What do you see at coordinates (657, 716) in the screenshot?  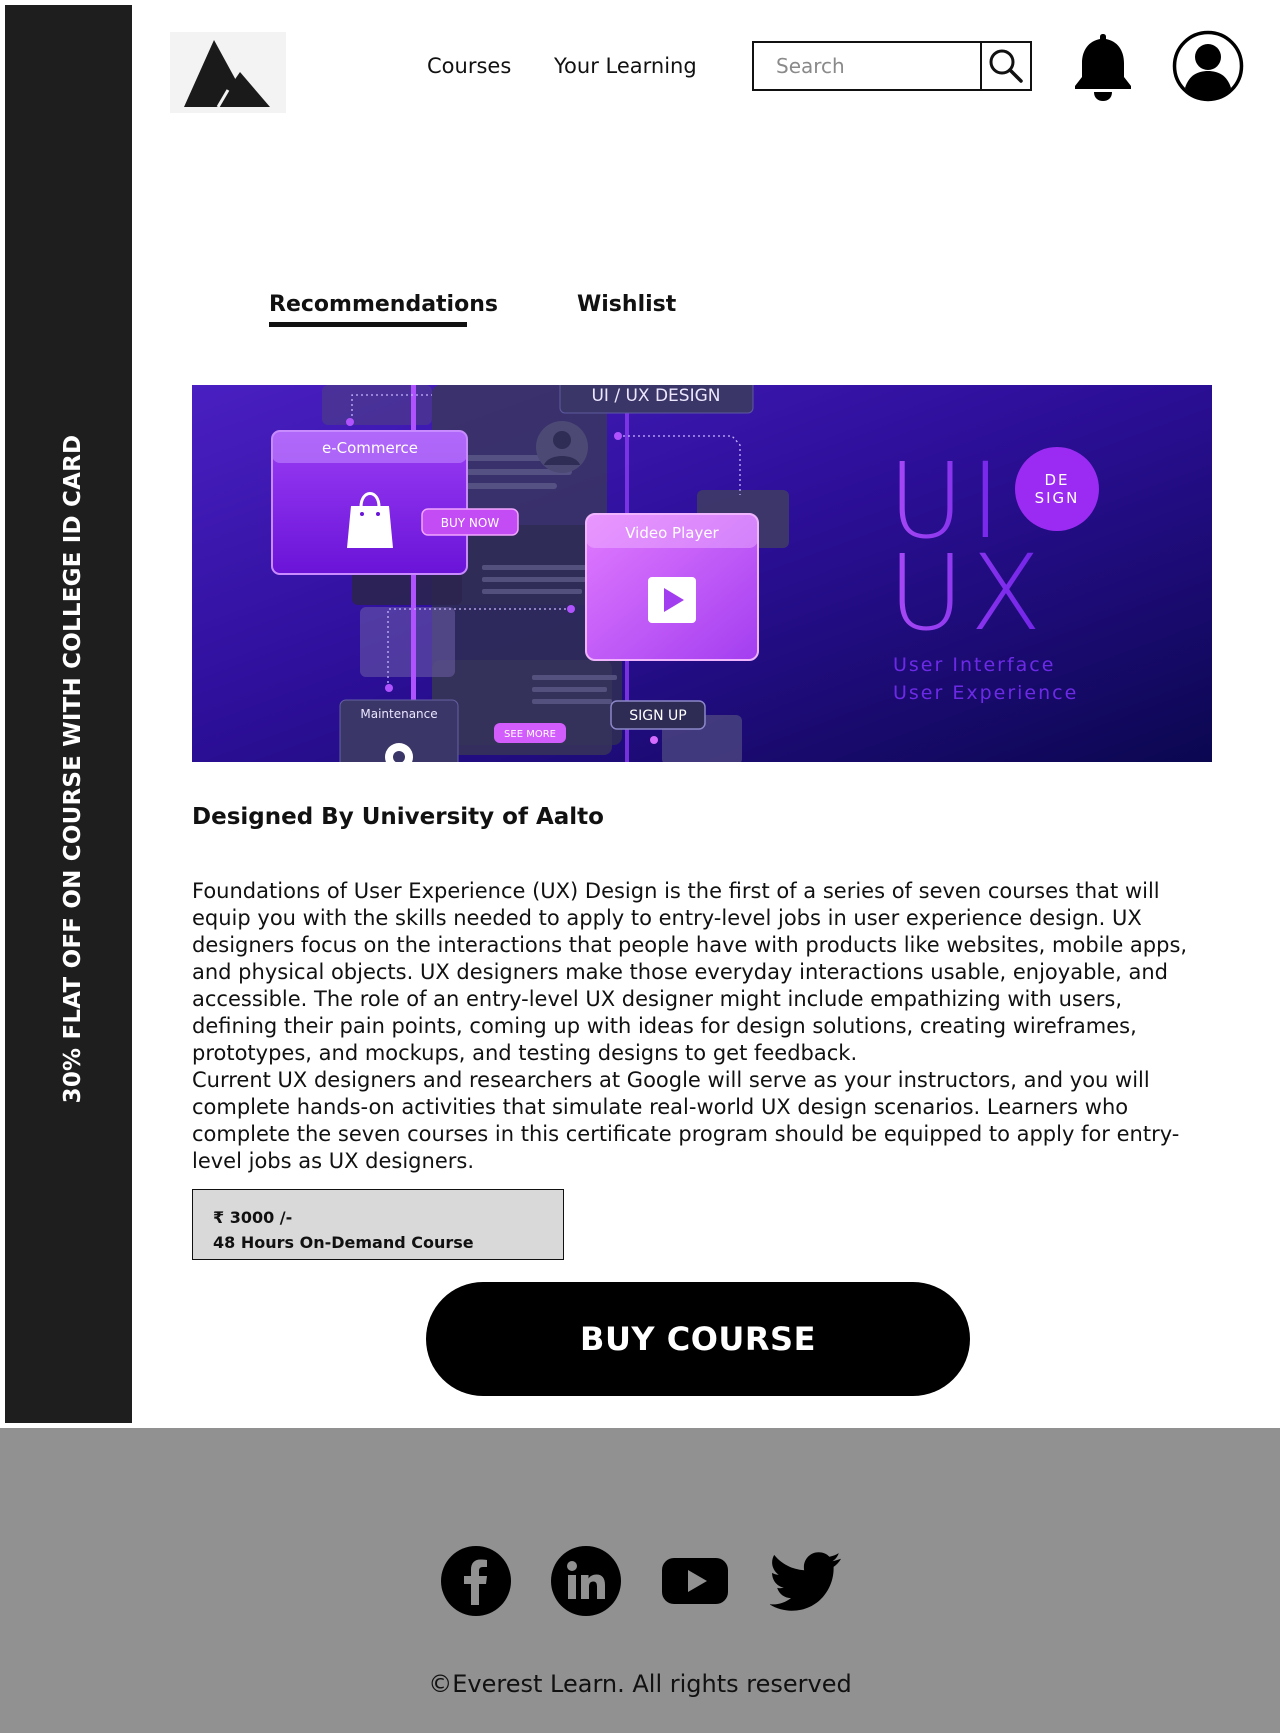 I see `banner-sign-up: SIGN UP` at bounding box center [657, 716].